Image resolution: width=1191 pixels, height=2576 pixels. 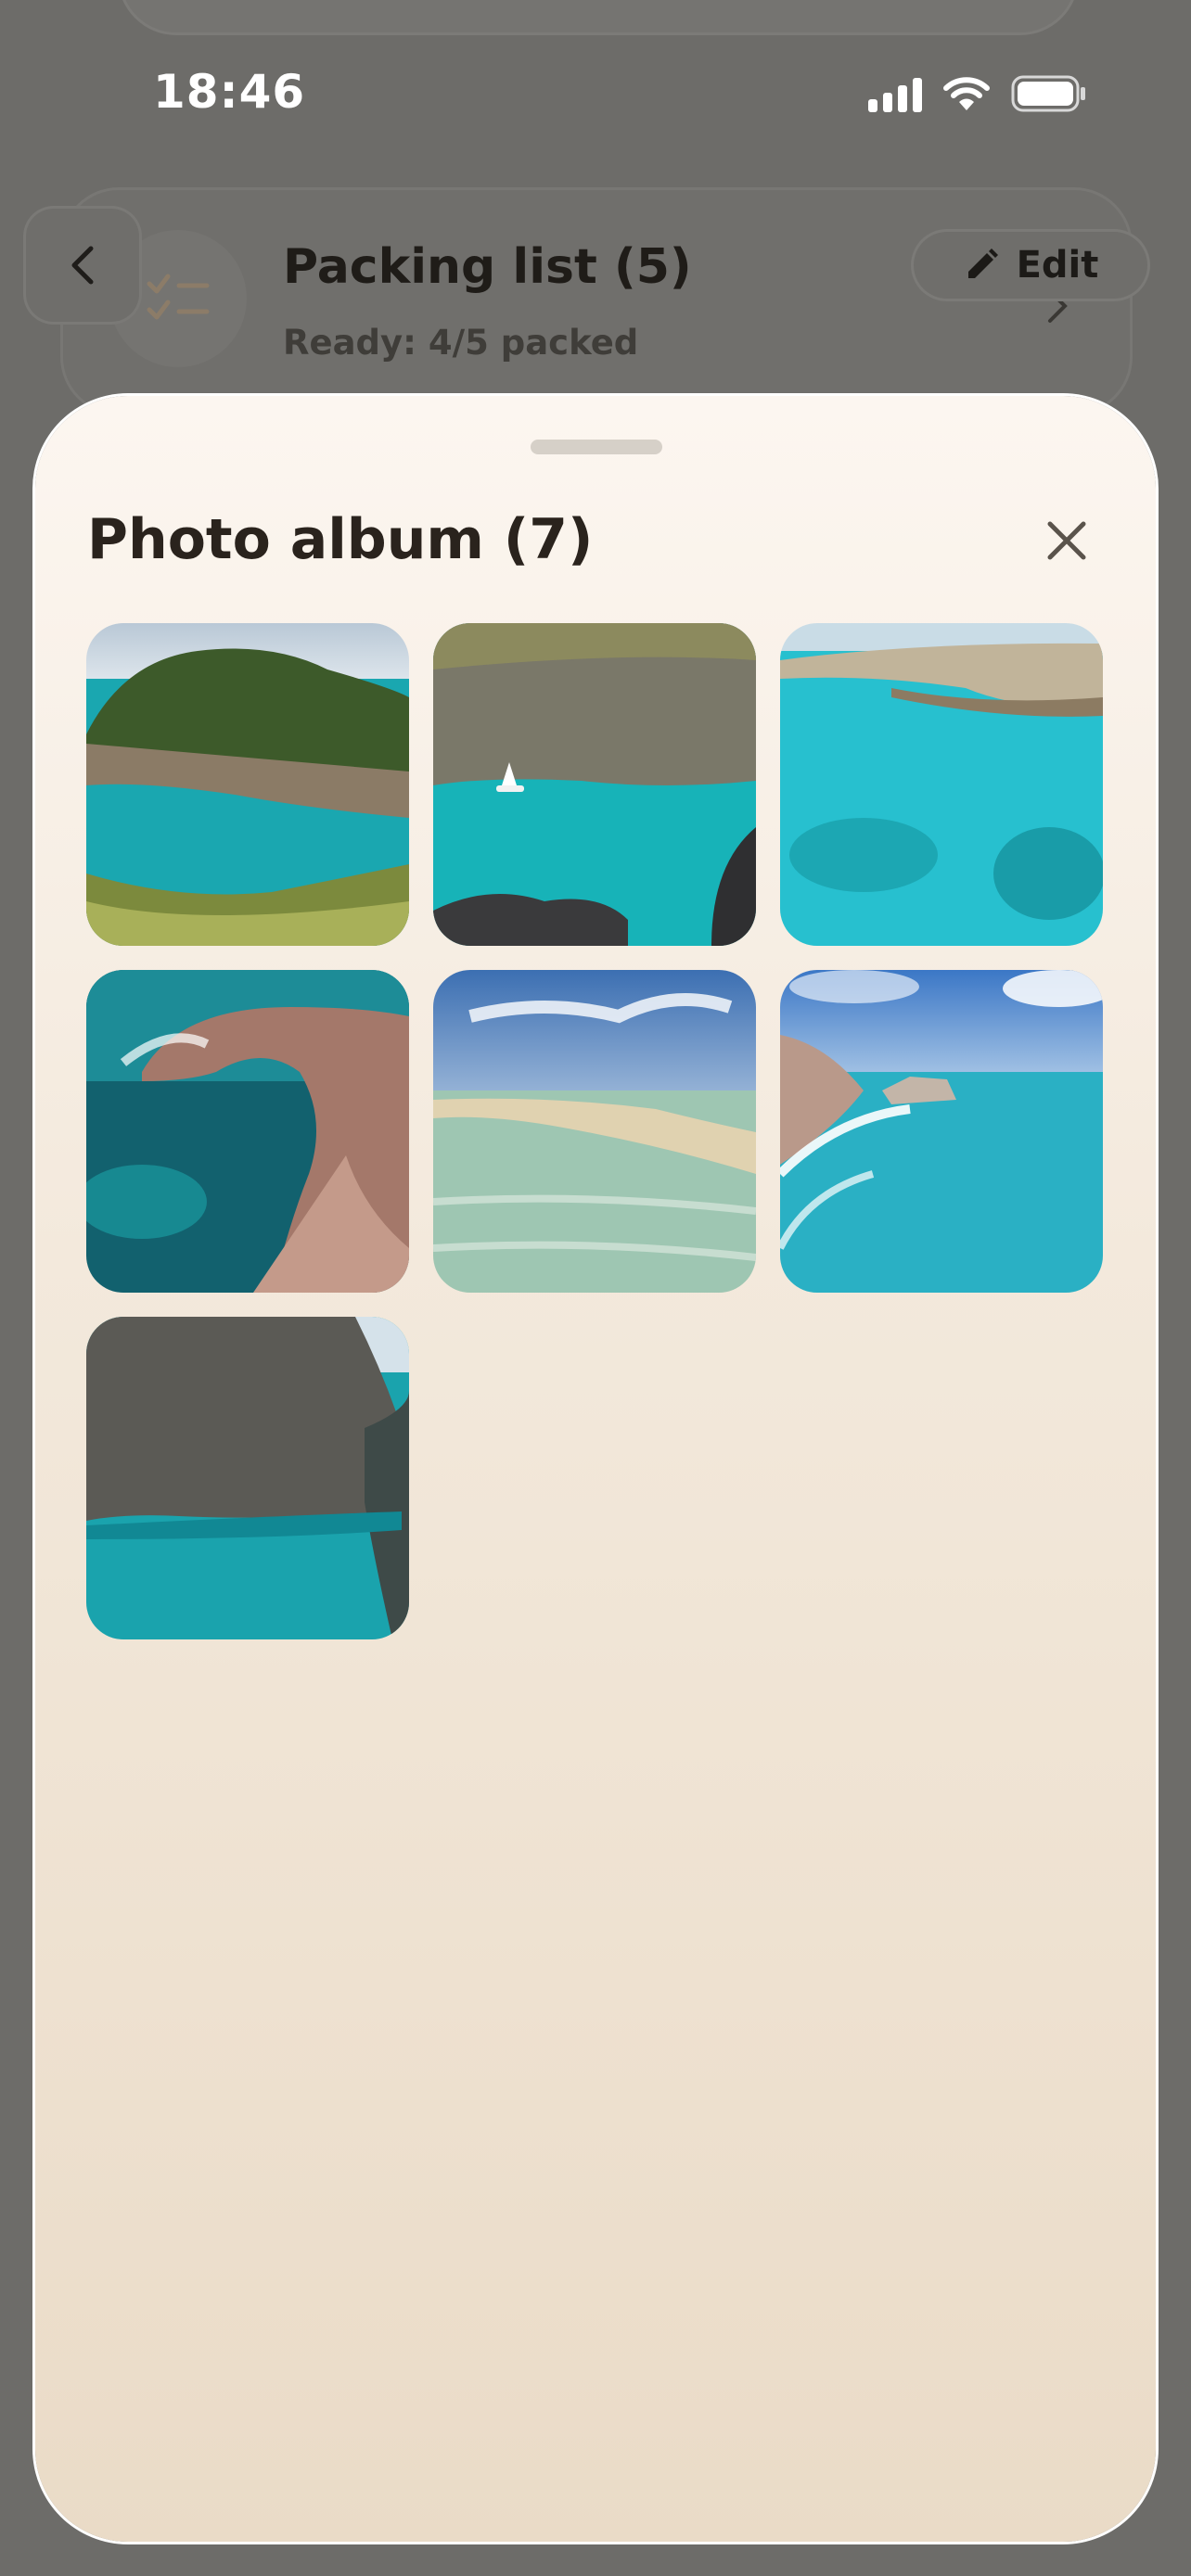 I want to click on chevron-left-icon, so click(x=82, y=266).